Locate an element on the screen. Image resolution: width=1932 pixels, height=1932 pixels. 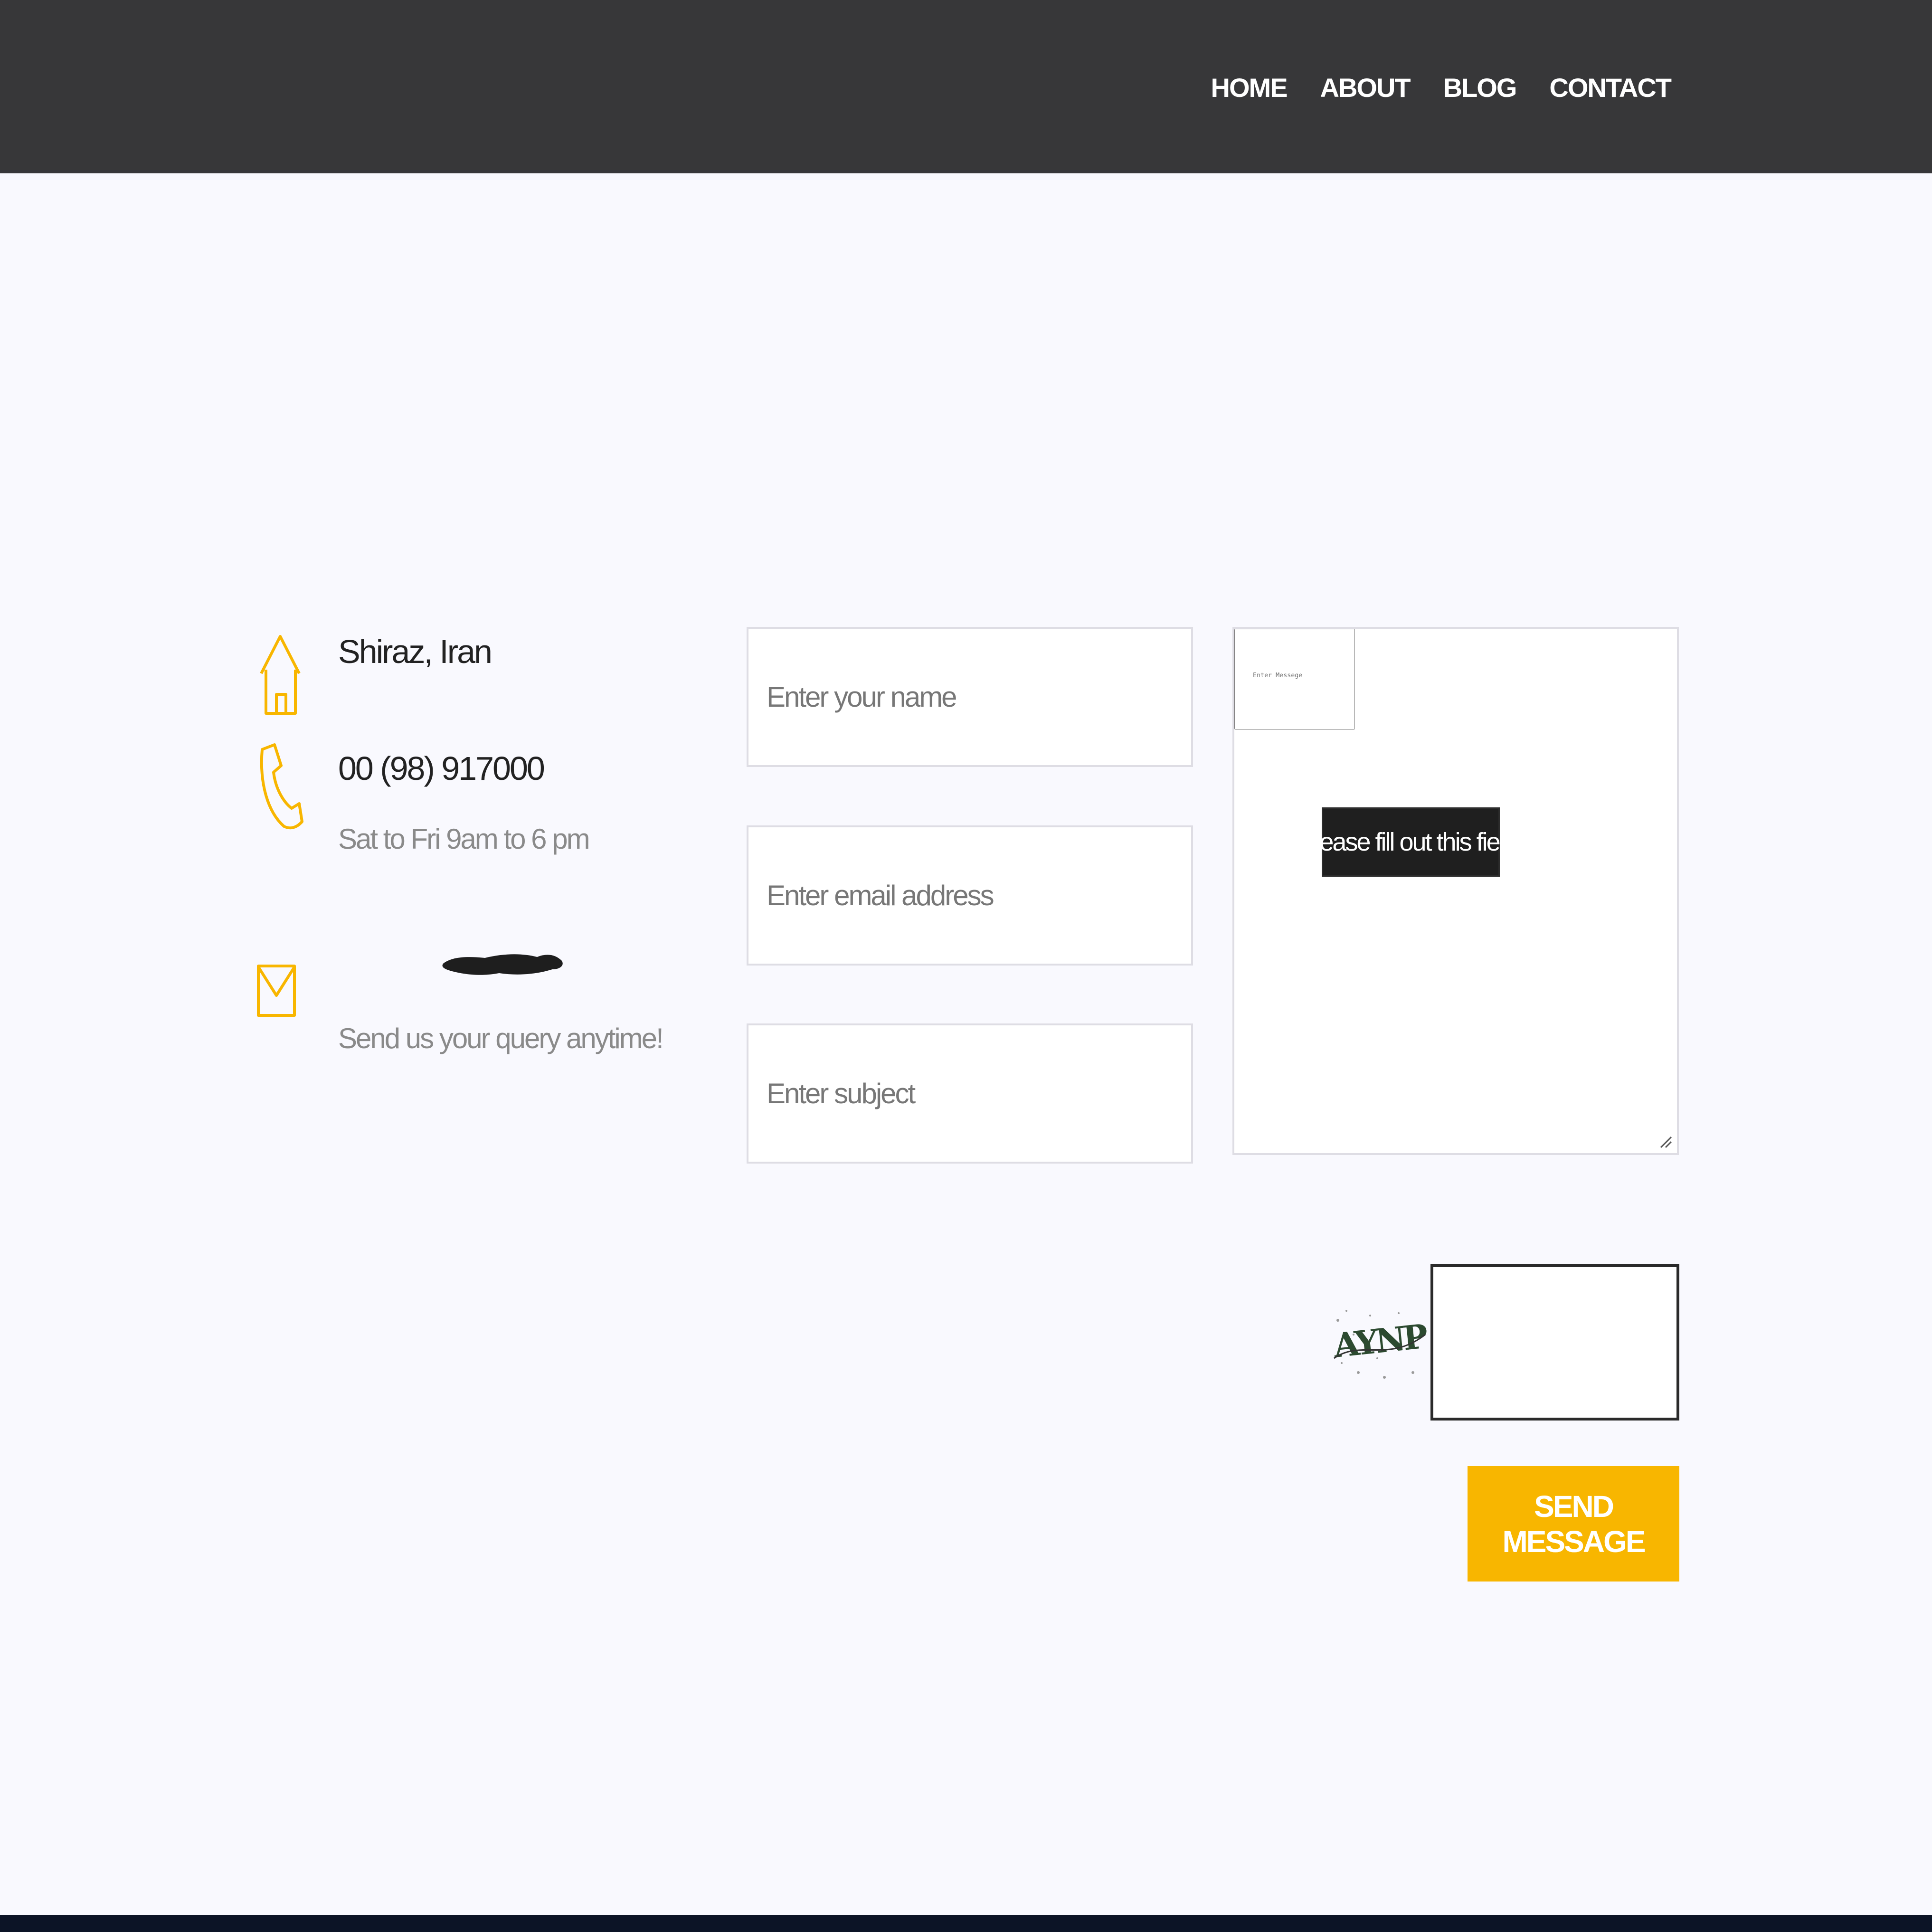
subject-input is located at coordinates (969, 1093).